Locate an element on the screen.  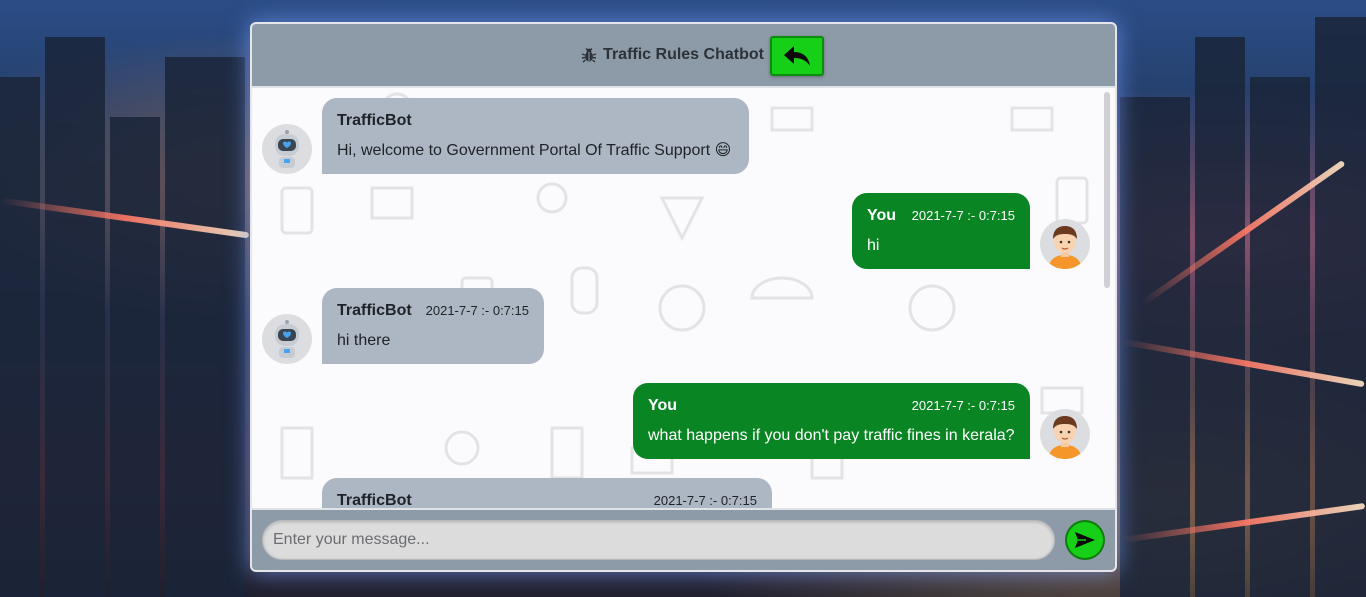
chat-composer is located at coordinates (683, 539).